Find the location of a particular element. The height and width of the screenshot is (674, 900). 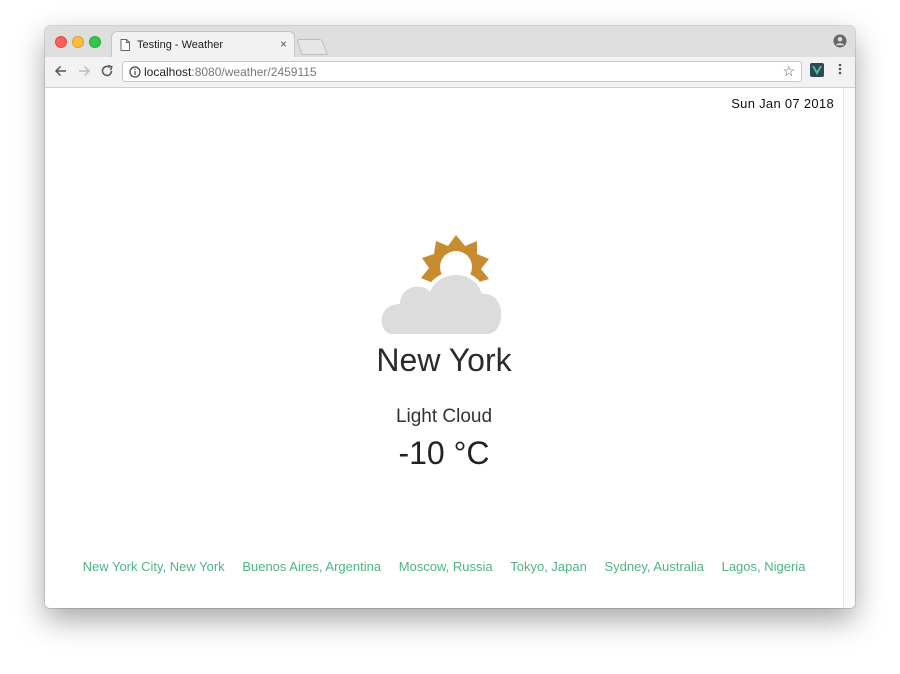

info-icon is located at coordinates (135, 74).